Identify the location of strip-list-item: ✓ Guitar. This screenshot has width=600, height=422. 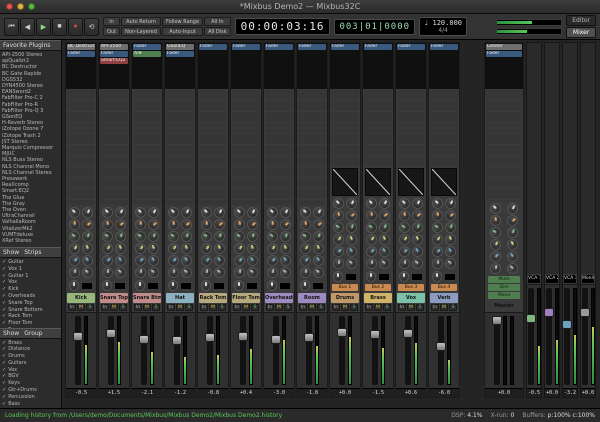
(30, 262).